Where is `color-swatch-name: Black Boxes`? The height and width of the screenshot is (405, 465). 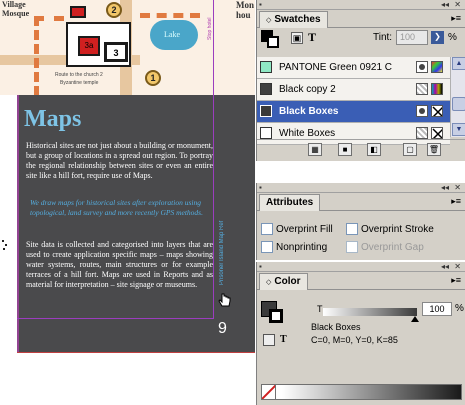 color-swatch-name: Black Boxes is located at coordinates (336, 327).